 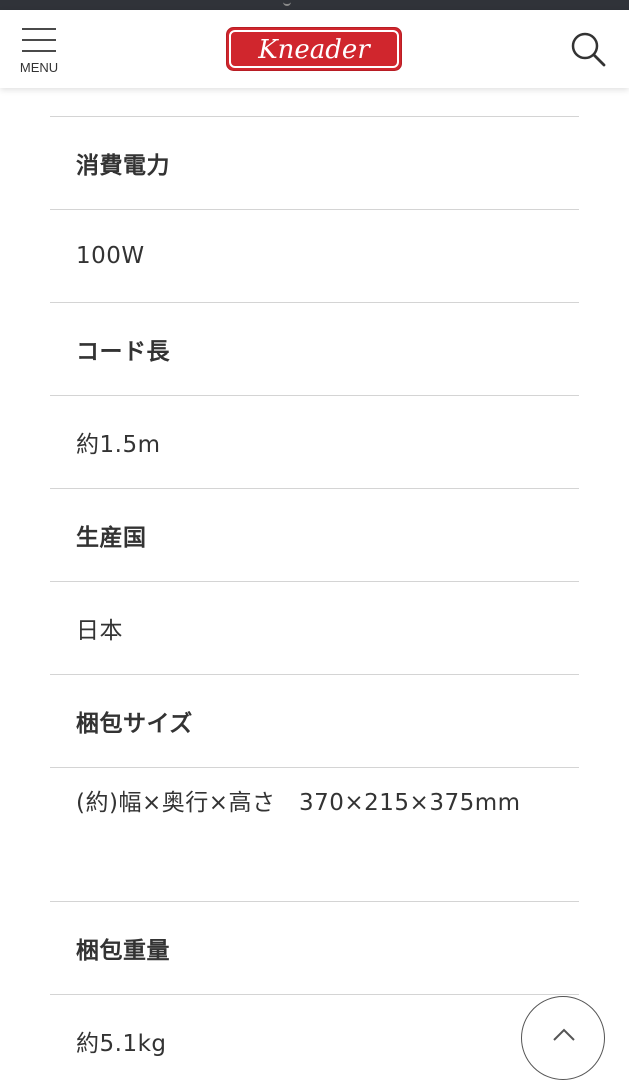 I want to click on spec-value: 約1.5m, so click(x=314, y=441).